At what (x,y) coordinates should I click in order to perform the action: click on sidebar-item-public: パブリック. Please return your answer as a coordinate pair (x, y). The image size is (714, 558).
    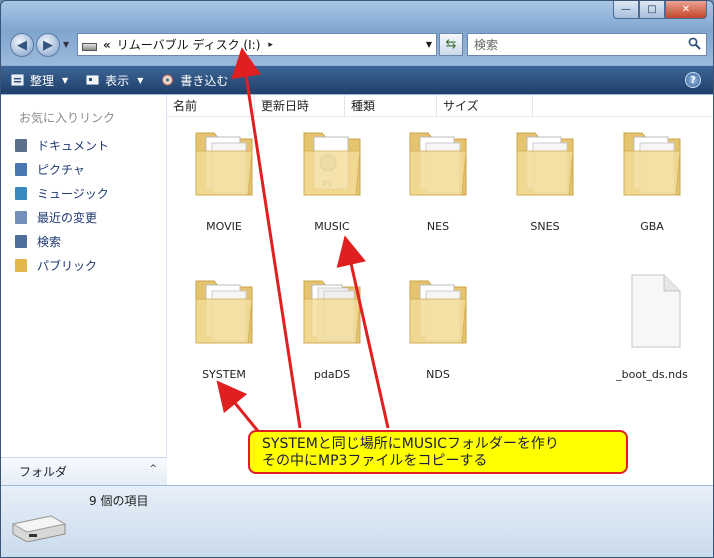
    Looking at the image, I should click on (62, 265).